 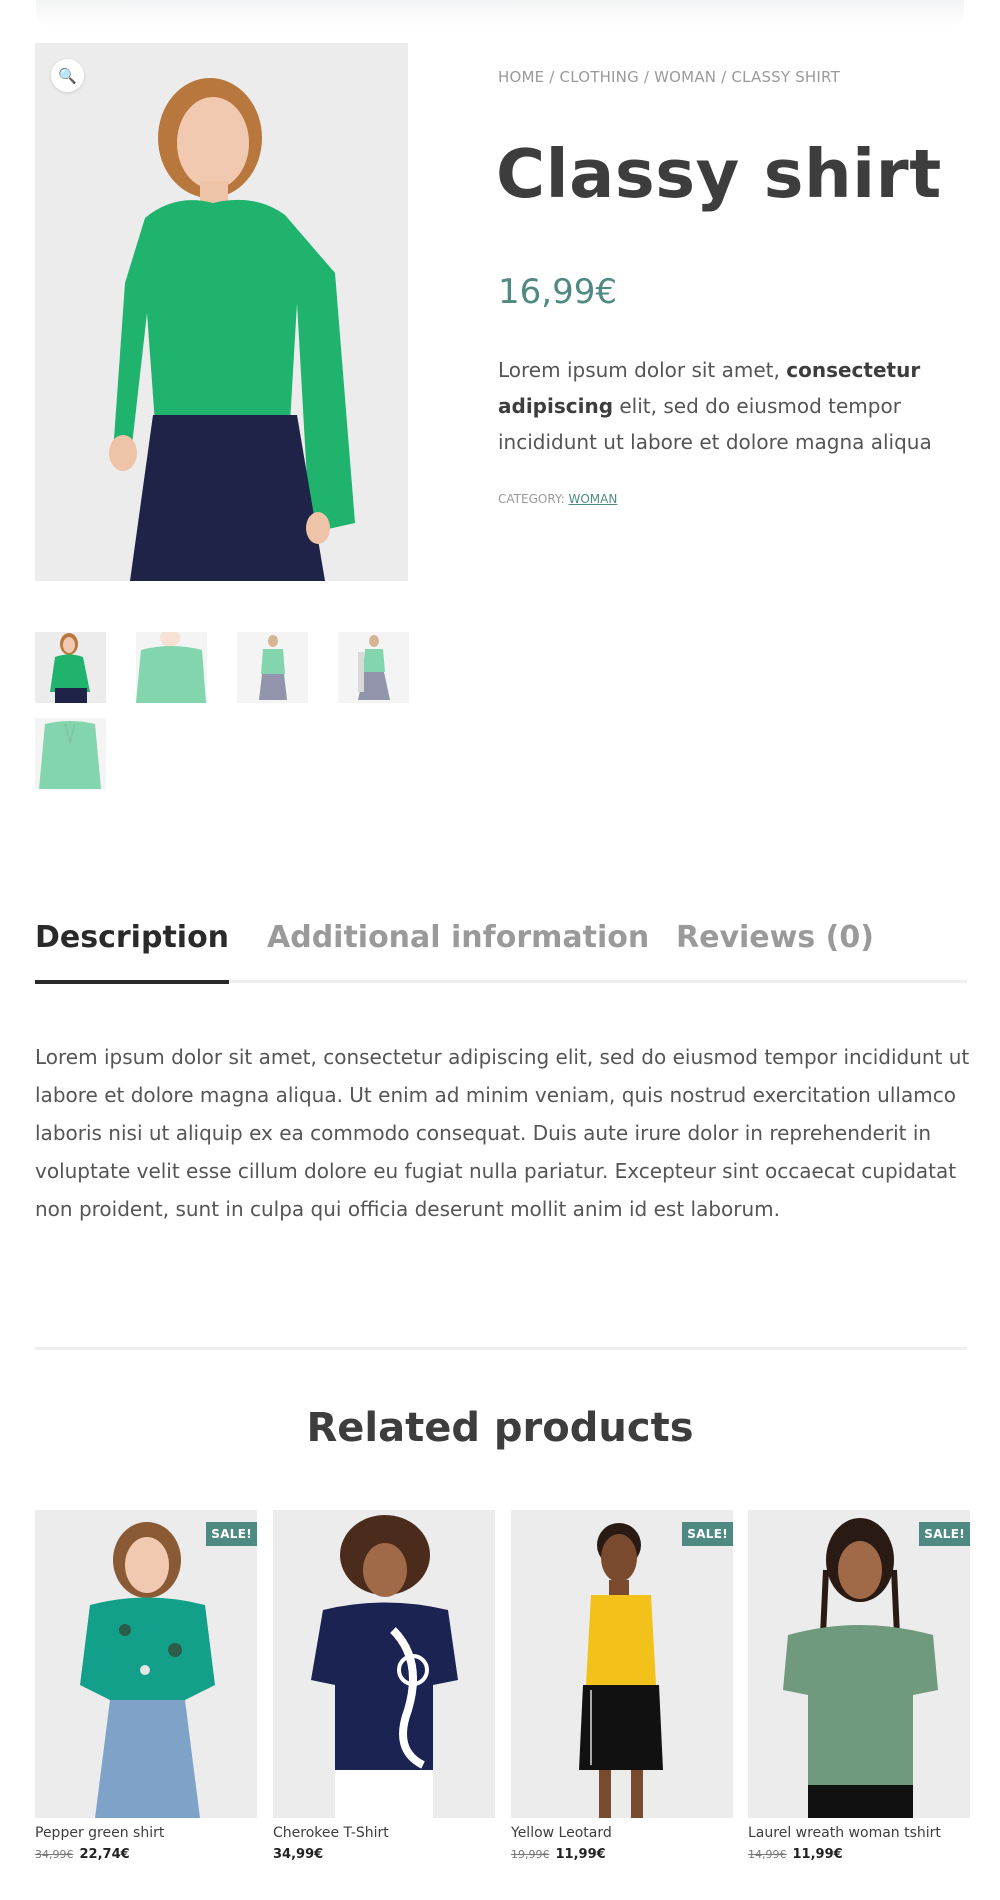 I want to click on breadcrumb: HOME / CLOTHING / WOMAN / CLASSY SHIRT, so click(x=669, y=77).